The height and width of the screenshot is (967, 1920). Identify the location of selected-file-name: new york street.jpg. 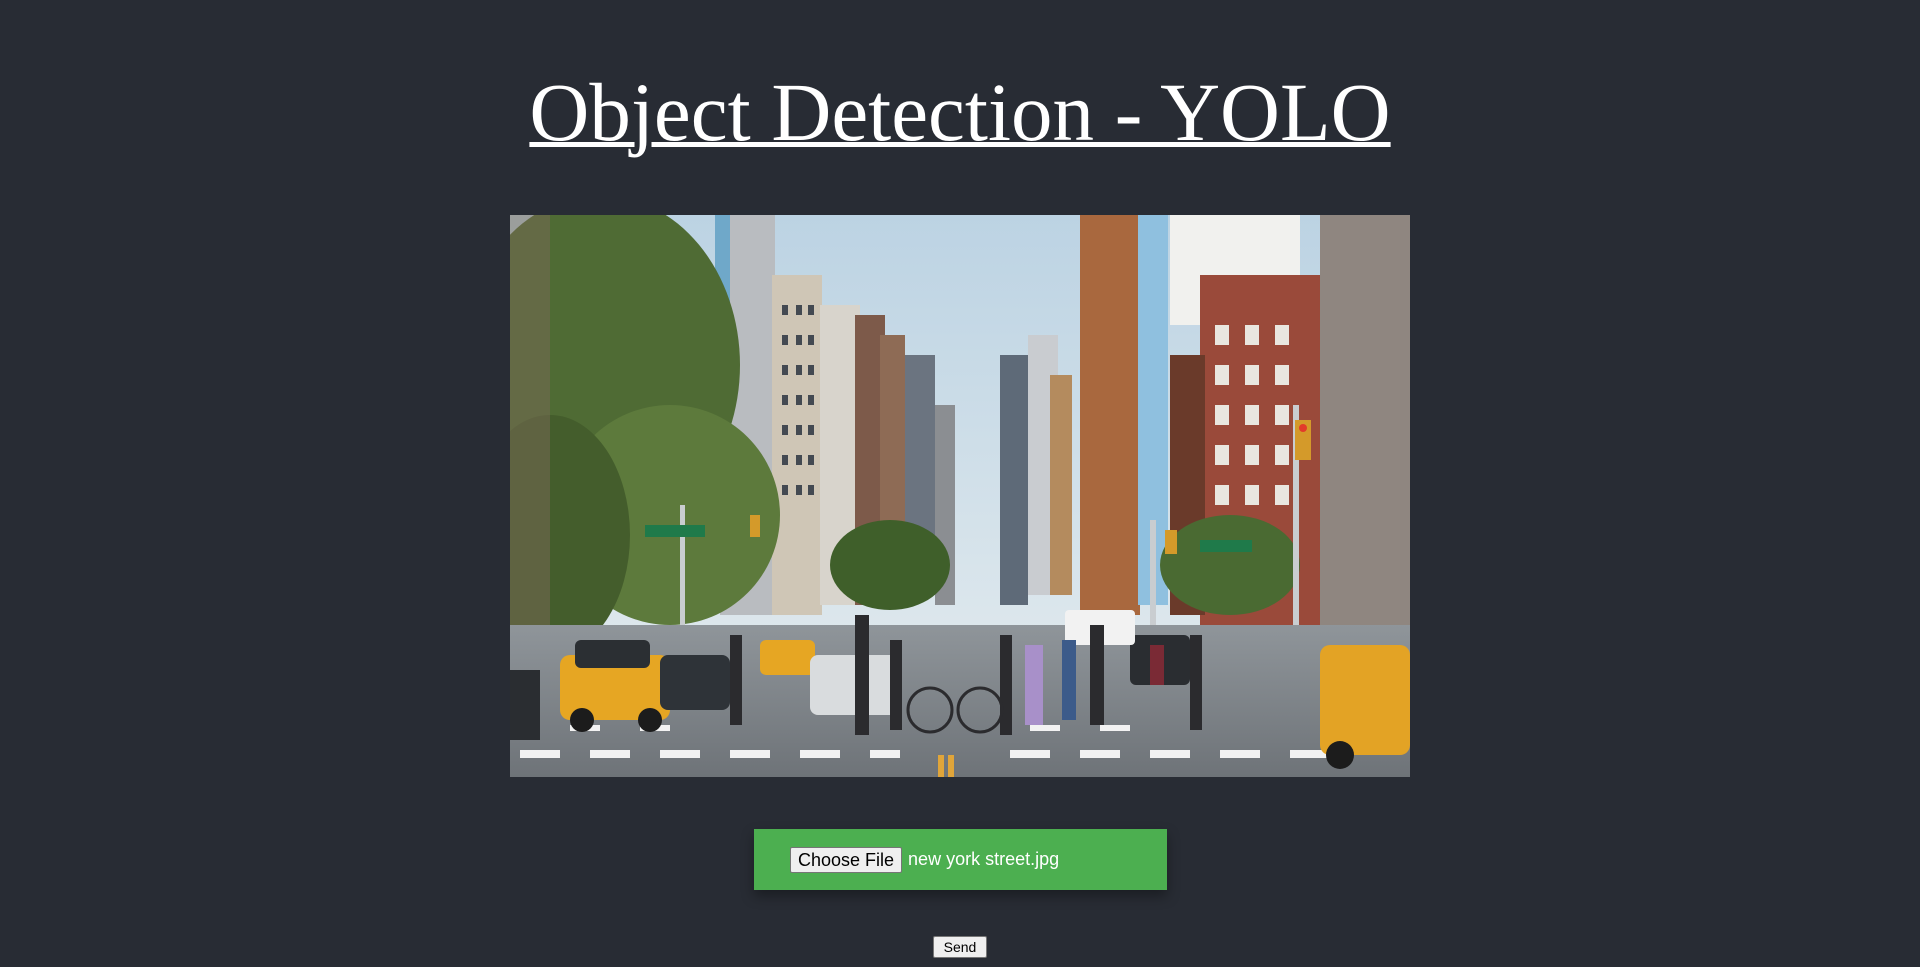
(984, 859).